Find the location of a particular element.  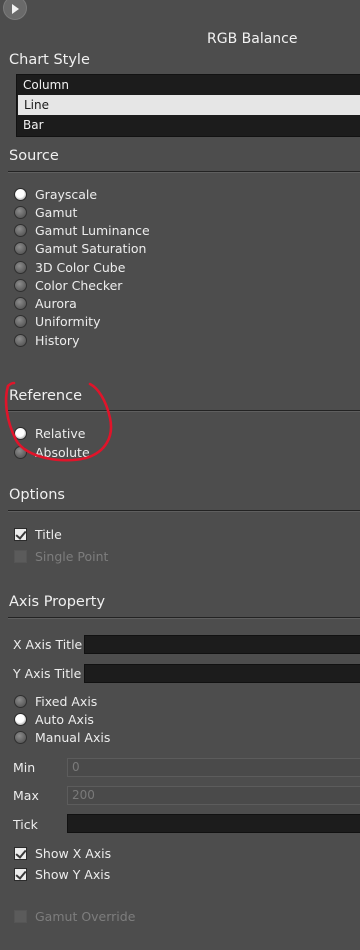

show-y-axis-checkbox-row: Show Y Axis is located at coordinates (62, 874).